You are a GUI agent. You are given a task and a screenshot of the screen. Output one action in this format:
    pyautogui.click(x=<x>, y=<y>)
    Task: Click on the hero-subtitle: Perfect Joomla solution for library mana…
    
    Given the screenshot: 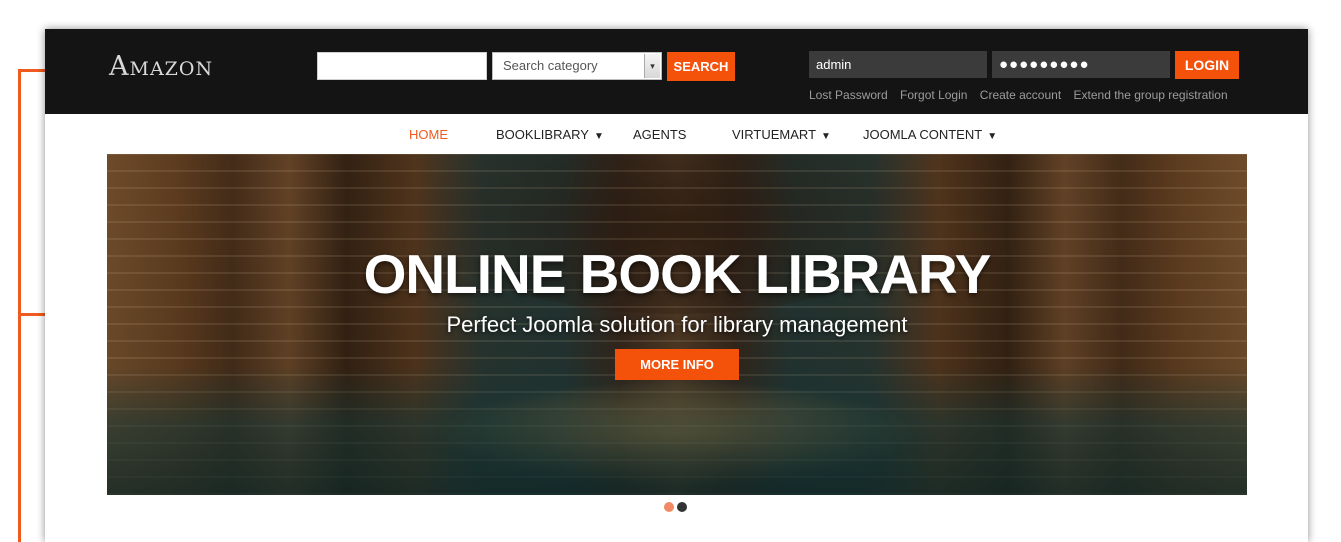 What is the action you would take?
    pyautogui.click(x=677, y=324)
    